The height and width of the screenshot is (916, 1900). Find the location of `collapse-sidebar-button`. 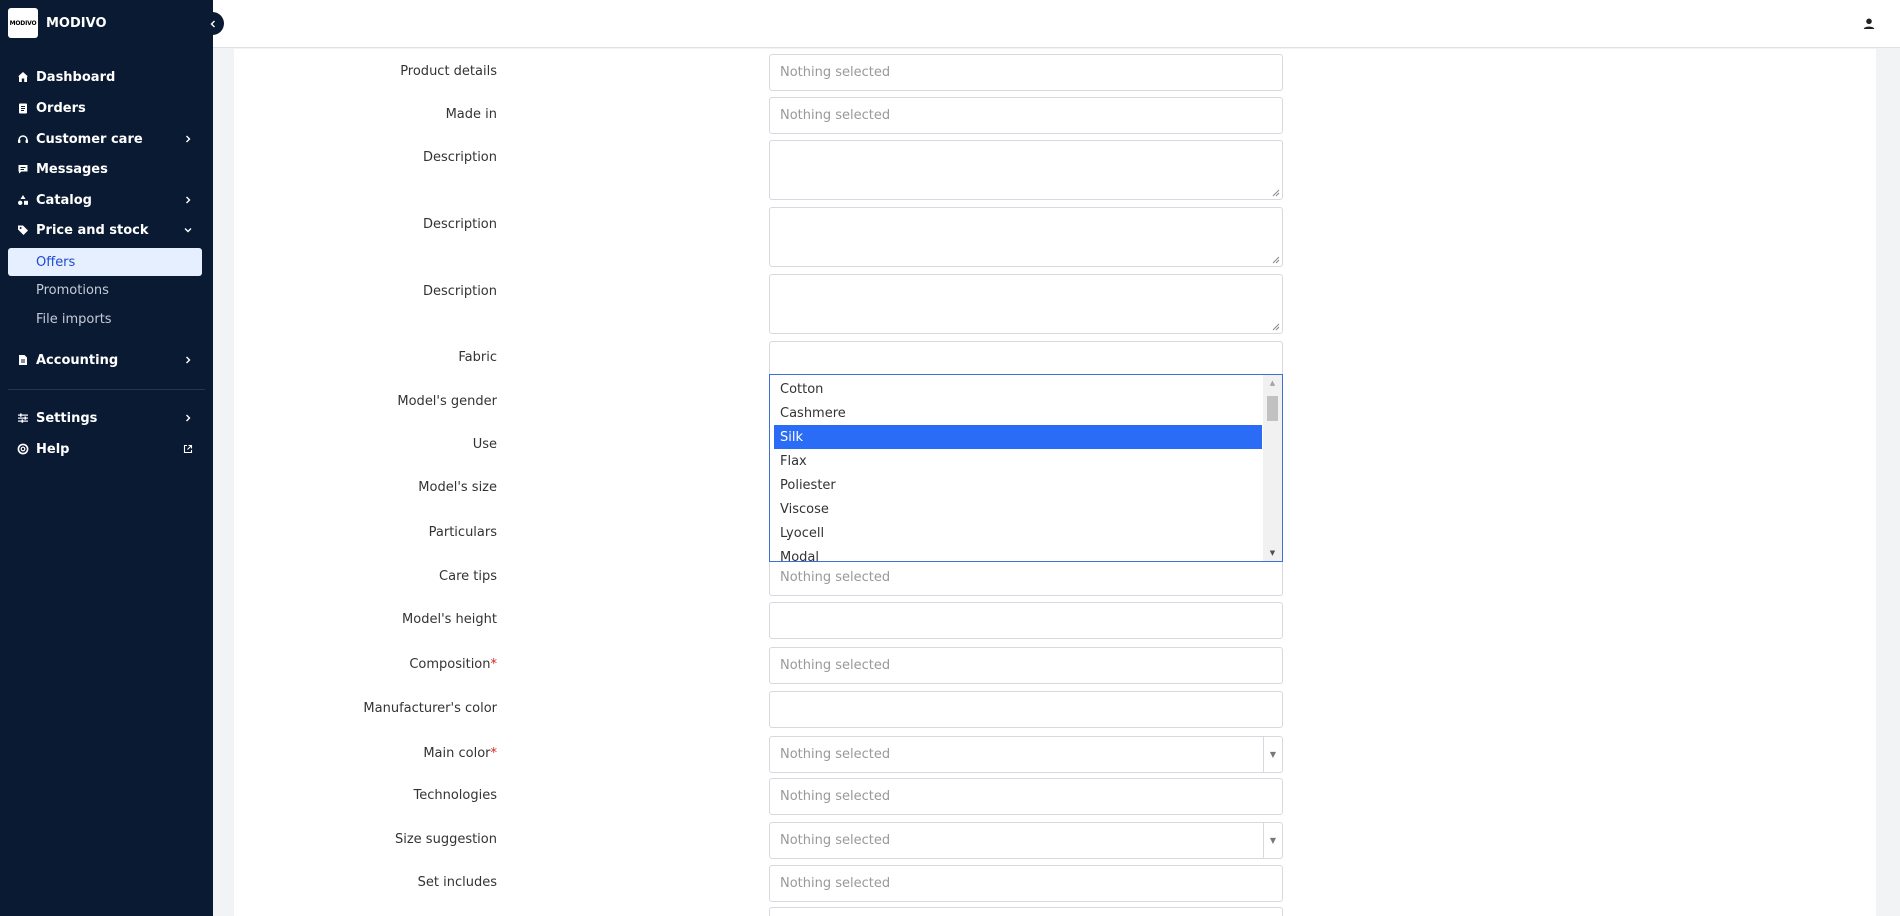

collapse-sidebar-button is located at coordinates (212, 23).